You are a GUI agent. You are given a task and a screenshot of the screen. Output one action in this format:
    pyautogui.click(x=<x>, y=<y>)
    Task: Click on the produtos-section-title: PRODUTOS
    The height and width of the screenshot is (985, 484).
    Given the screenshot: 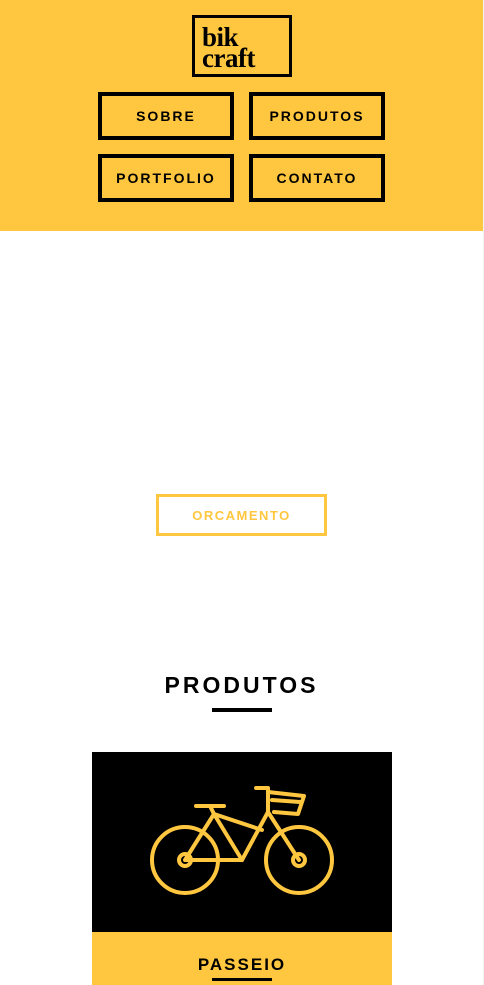 What is the action you would take?
    pyautogui.click(x=241, y=685)
    